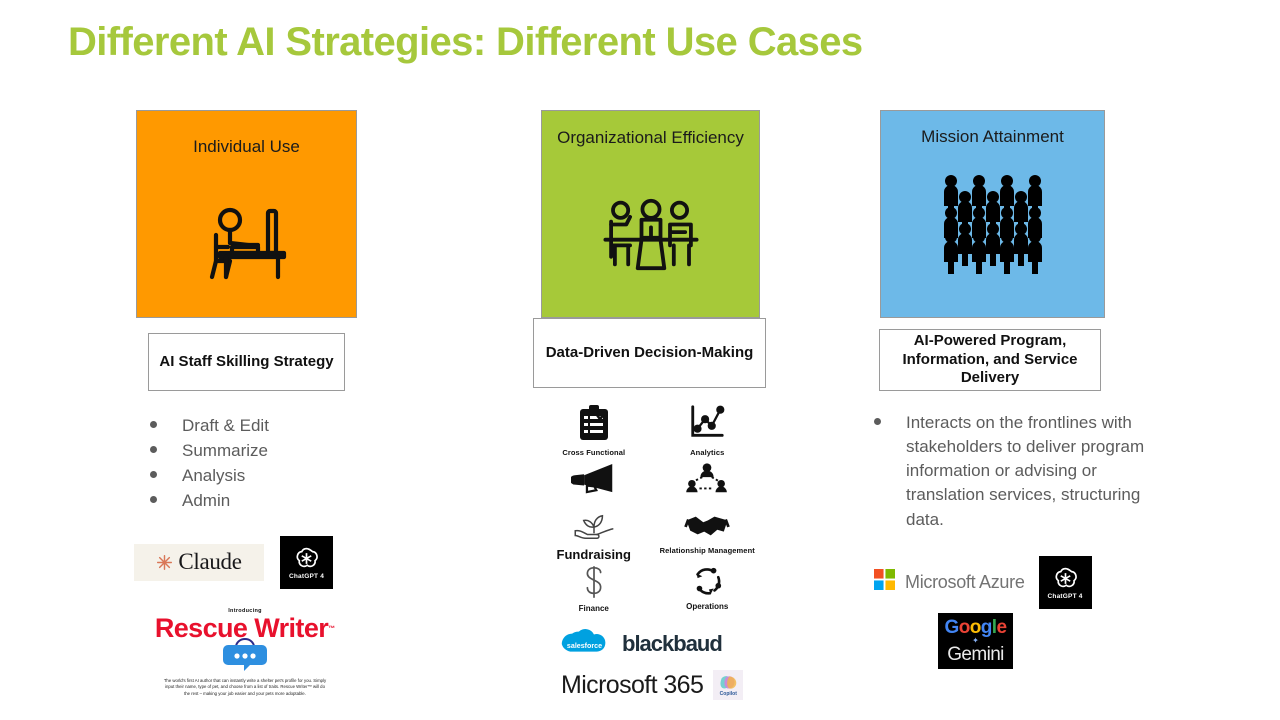 The image size is (1280, 720). I want to click on hand-plant-icon, so click(594, 530).